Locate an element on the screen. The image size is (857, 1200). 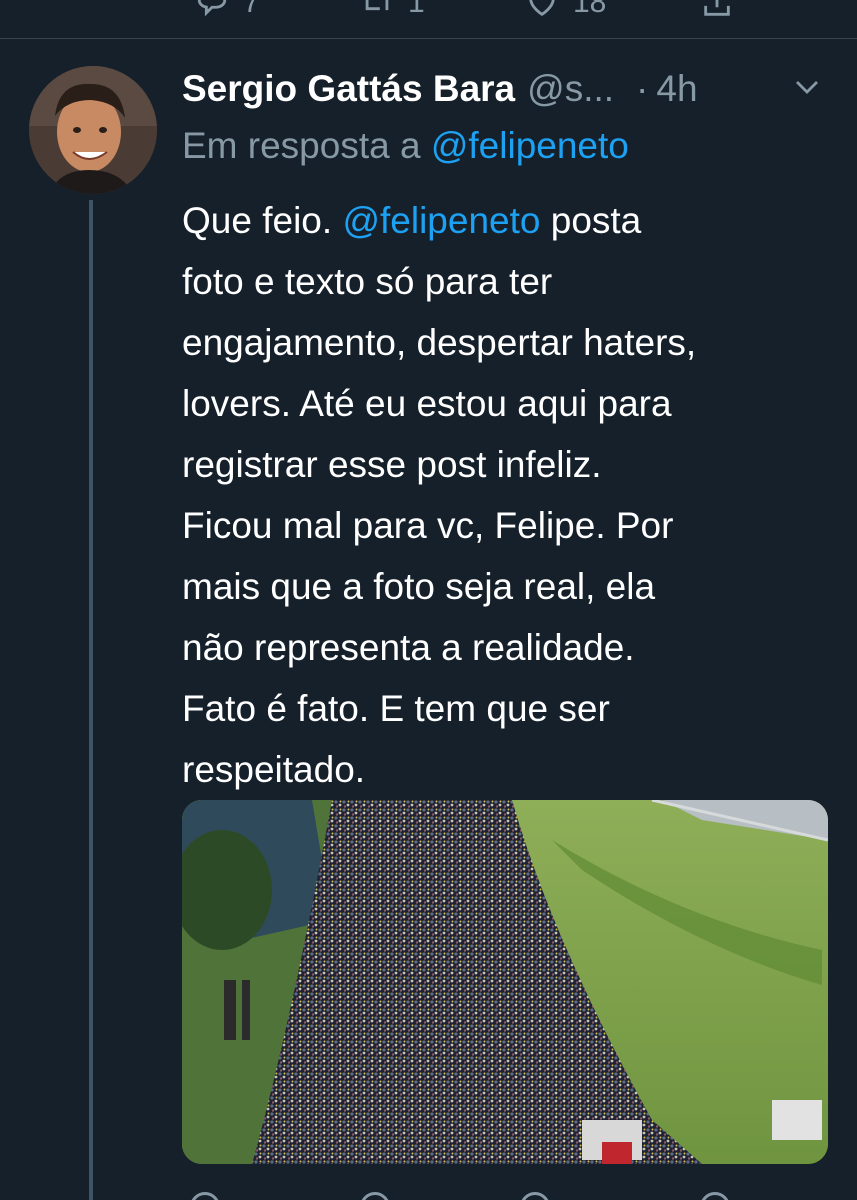
chevron-down-icon is located at coordinates (807, 87).